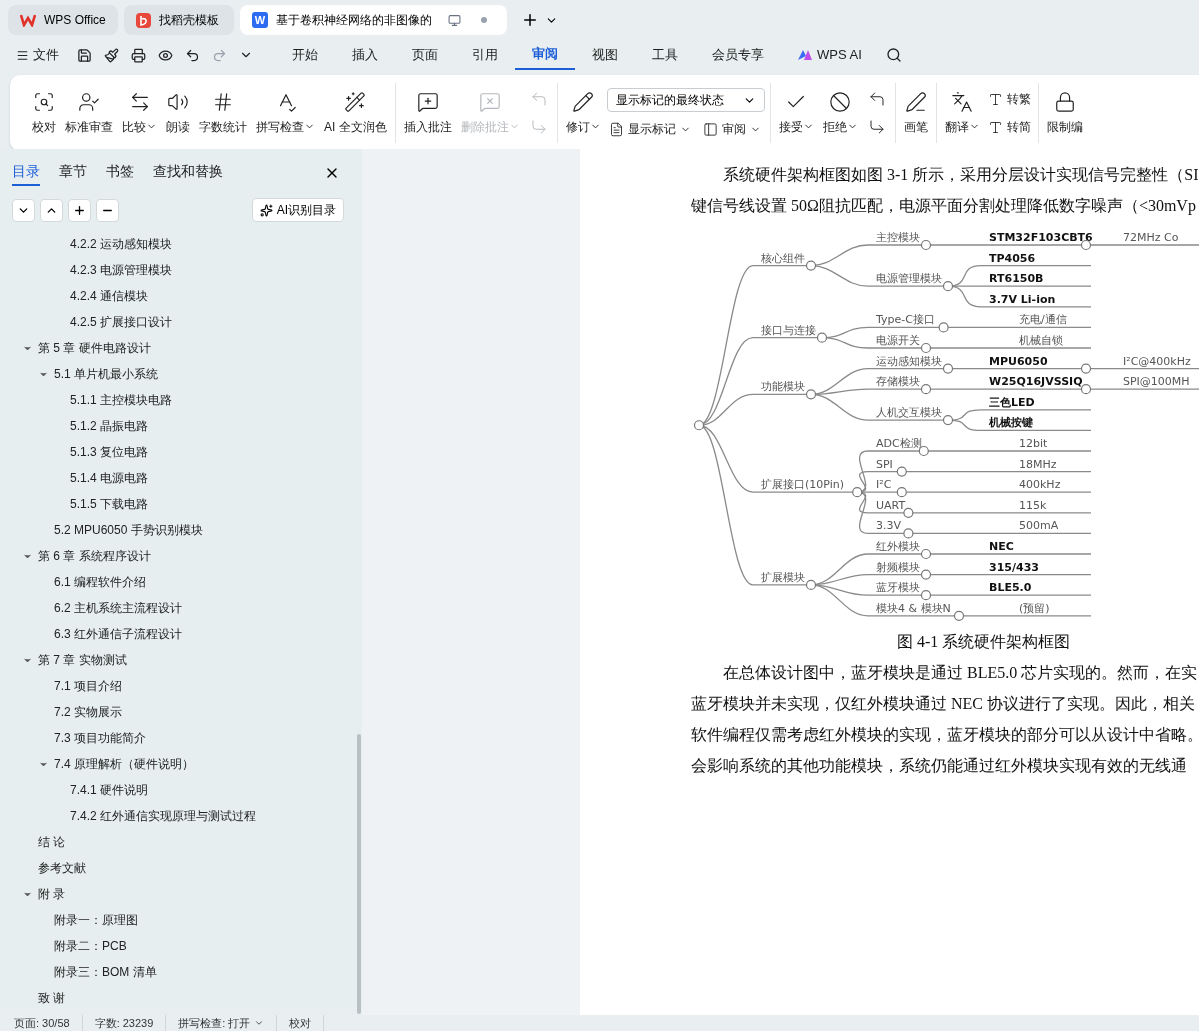 This screenshot has width=1199, height=1031. What do you see at coordinates (305, 55) in the screenshot?
I see `menu-tab: 开始` at bounding box center [305, 55].